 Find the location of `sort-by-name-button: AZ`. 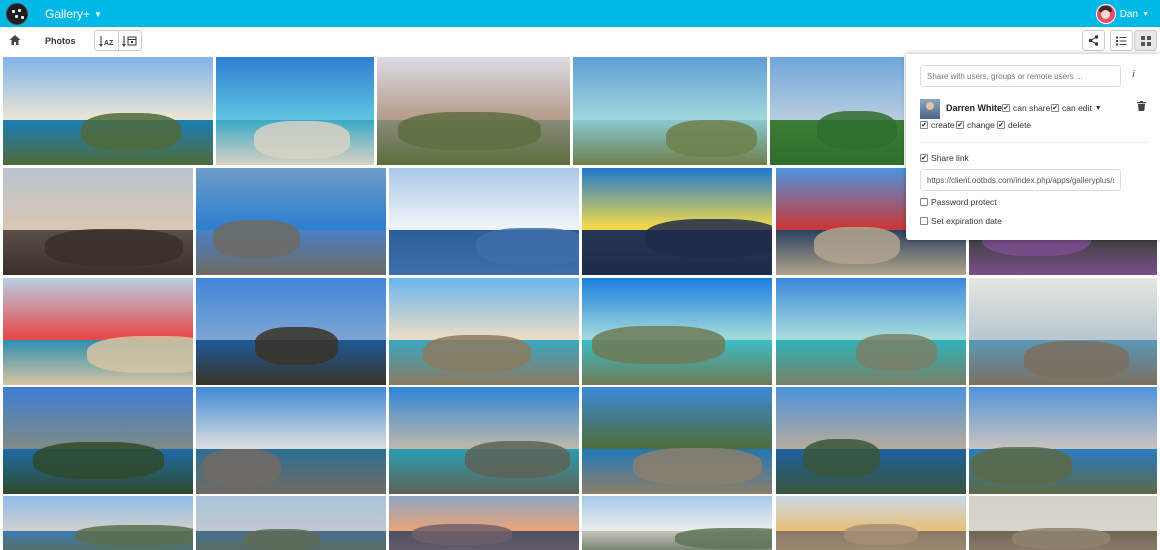

sort-by-name-button: AZ is located at coordinates (106, 40).